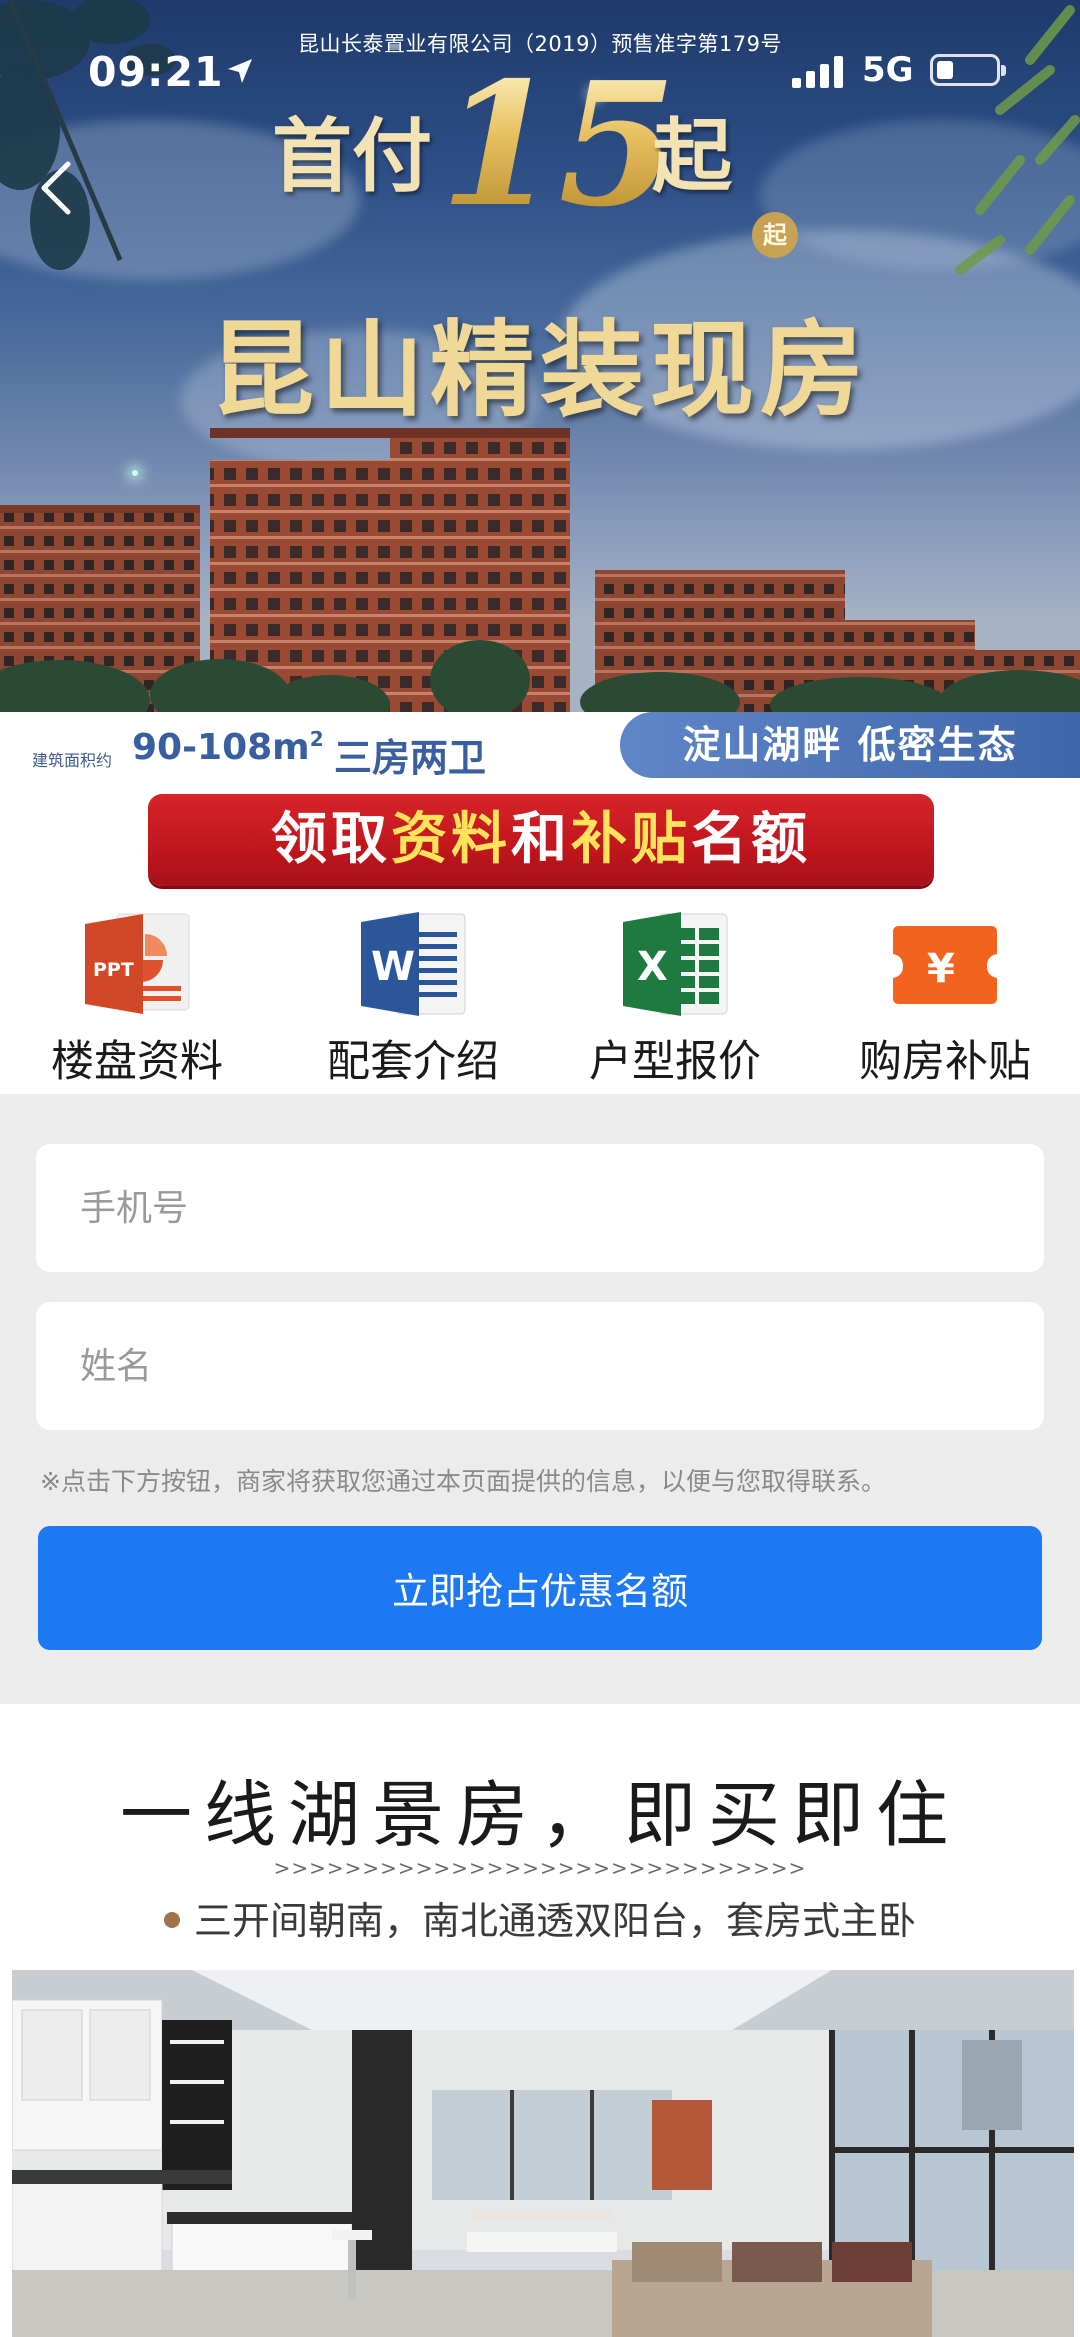 Image resolution: width=1080 pixels, height=2337 pixels. I want to click on document-shortcuts: PPT 楼盘资料 W 配套介绍 X 户型报价 ¥ 购房补贴, so click(540, 996).